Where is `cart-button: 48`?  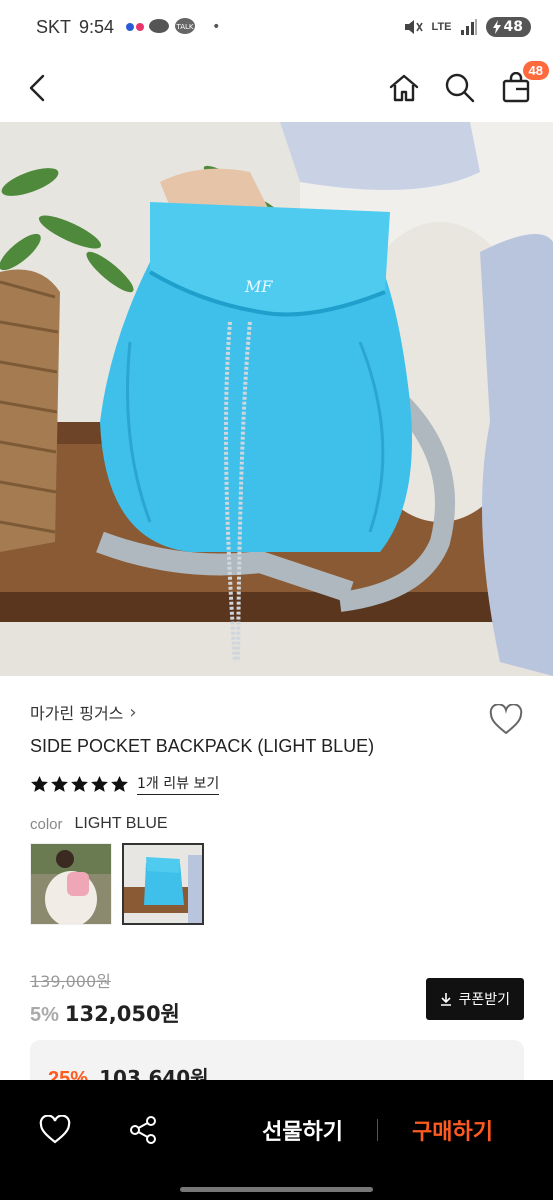
cart-button: 48 is located at coordinates (524, 83).